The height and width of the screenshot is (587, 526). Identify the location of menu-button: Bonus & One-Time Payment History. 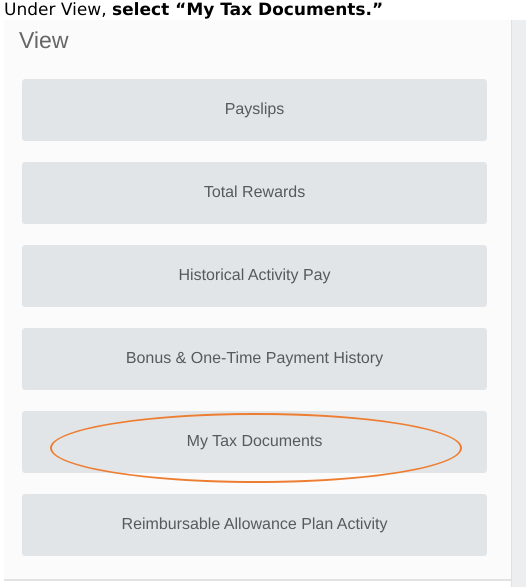
(254, 359).